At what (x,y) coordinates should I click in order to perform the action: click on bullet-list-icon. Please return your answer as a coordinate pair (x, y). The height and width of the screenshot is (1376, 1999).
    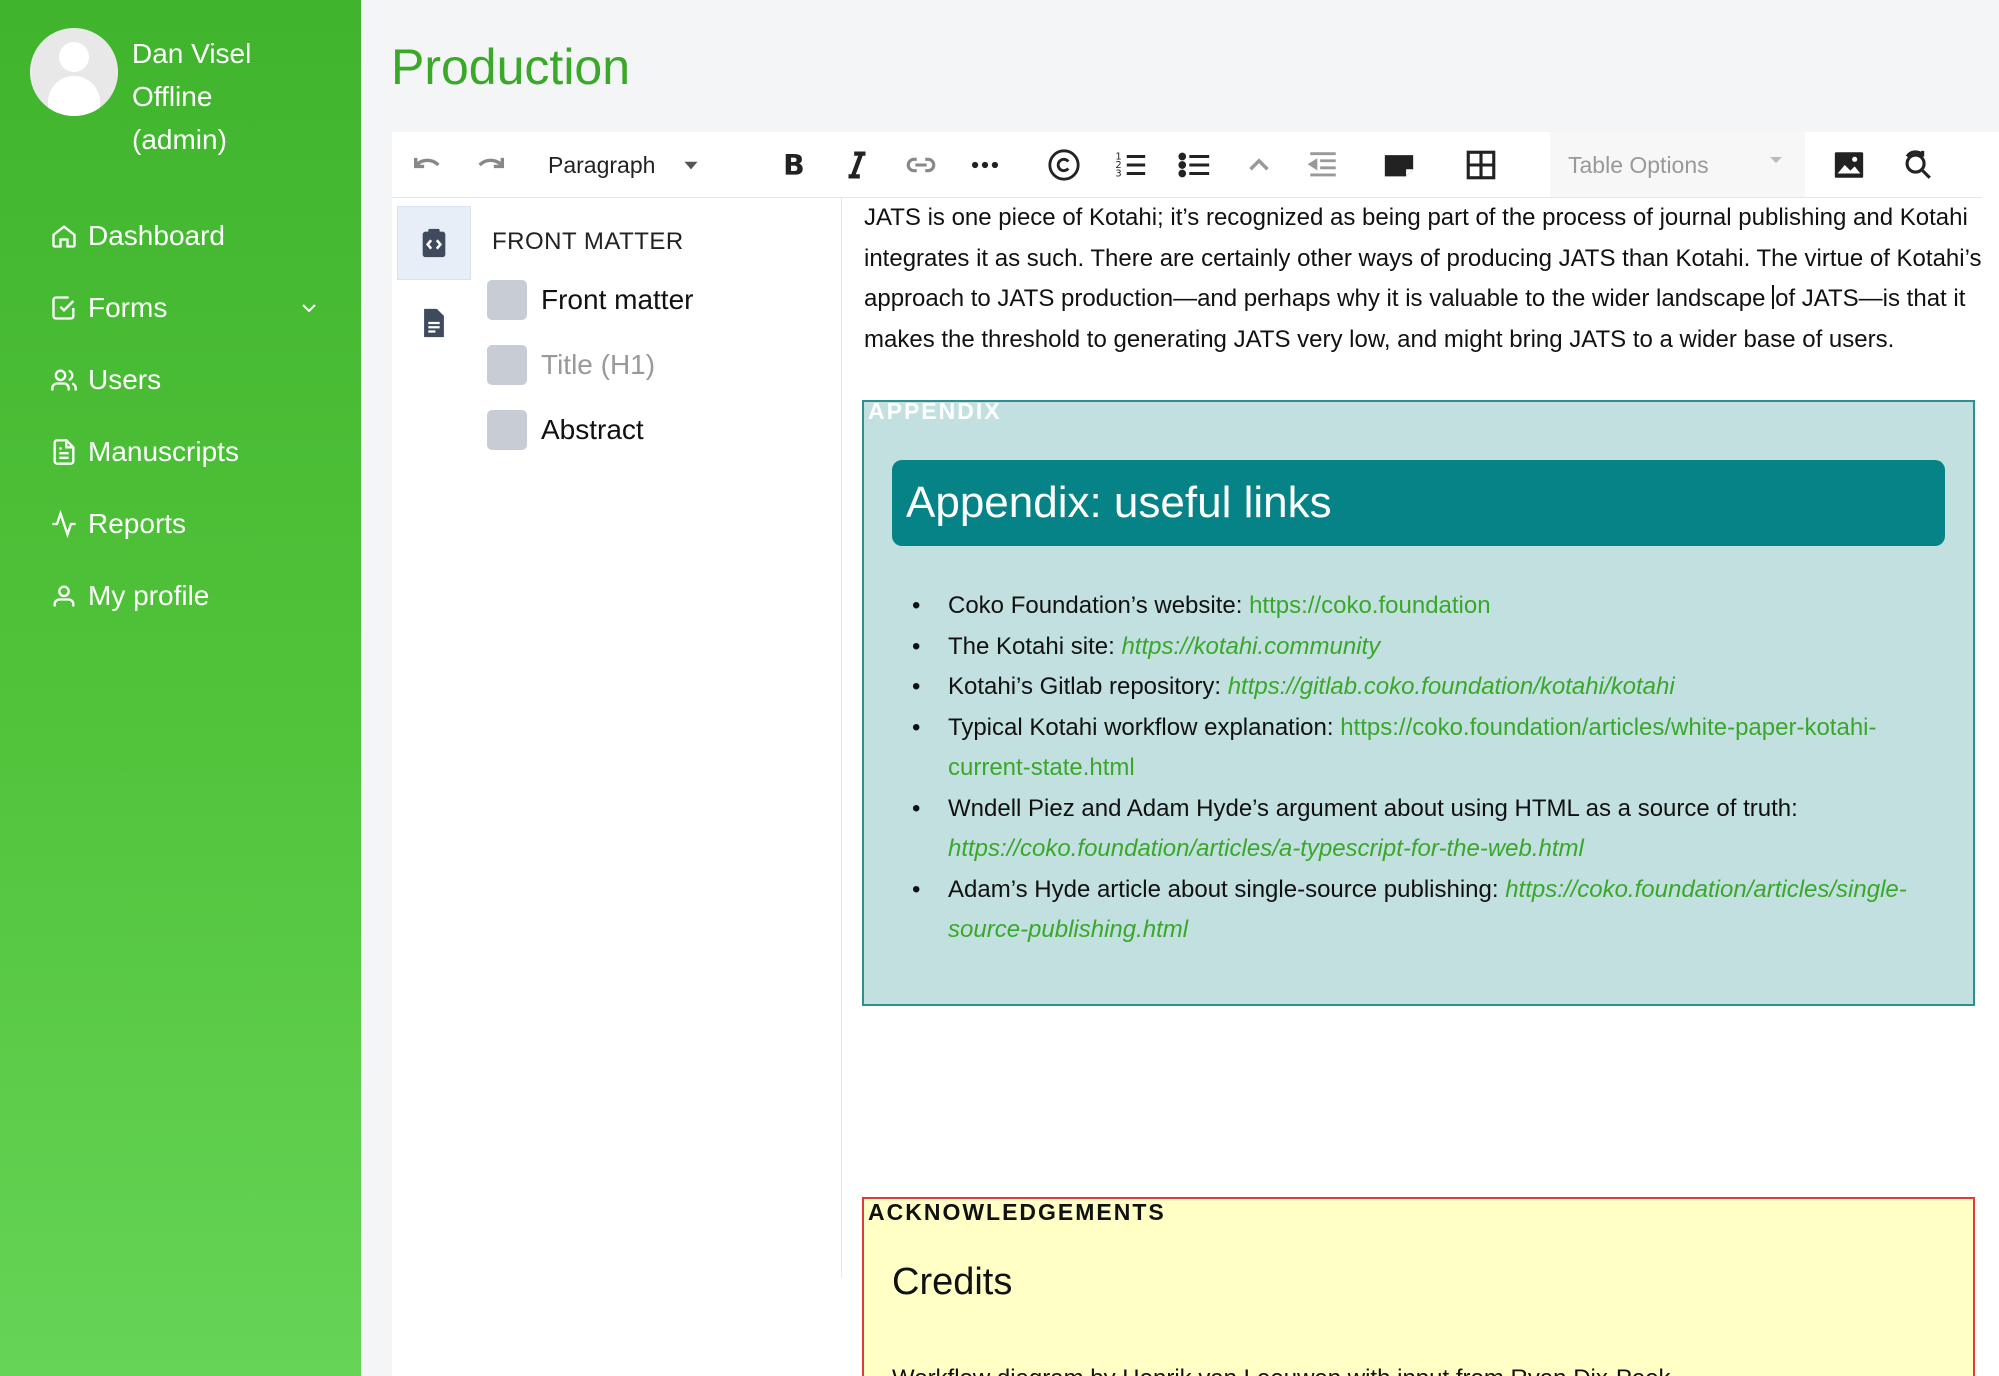
    Looking at the image, I should click on (1194, 165).